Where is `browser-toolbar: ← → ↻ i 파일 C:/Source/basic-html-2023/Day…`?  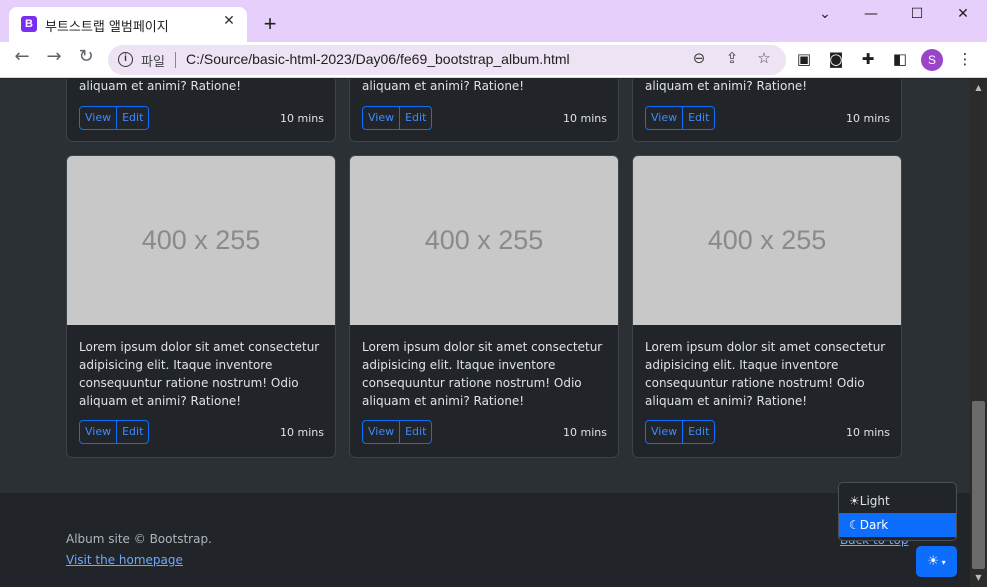 browser-toolbar: ← → ↻ i 파일 C:/Source/basic-html-2023/Day… is located at coordinates (493, 60).